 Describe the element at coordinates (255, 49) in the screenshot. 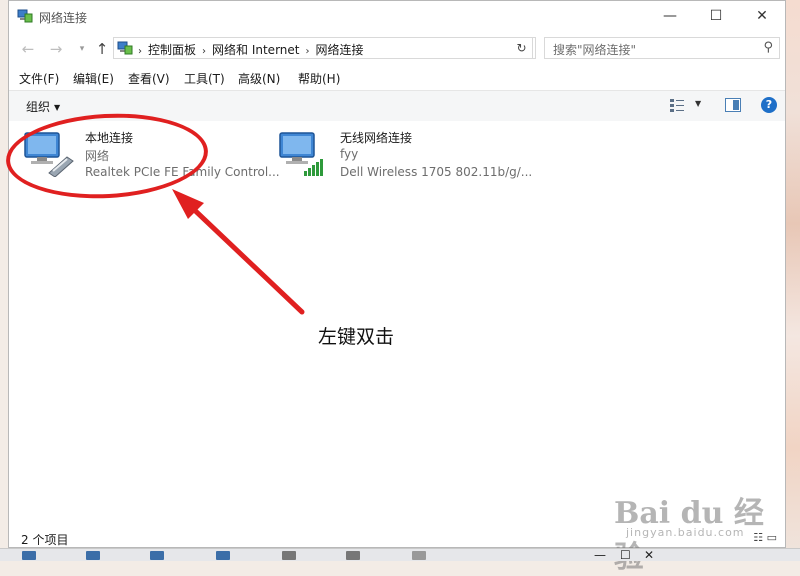

I see `breadcrumb-network-internet: 网络和 Internet` at that location.